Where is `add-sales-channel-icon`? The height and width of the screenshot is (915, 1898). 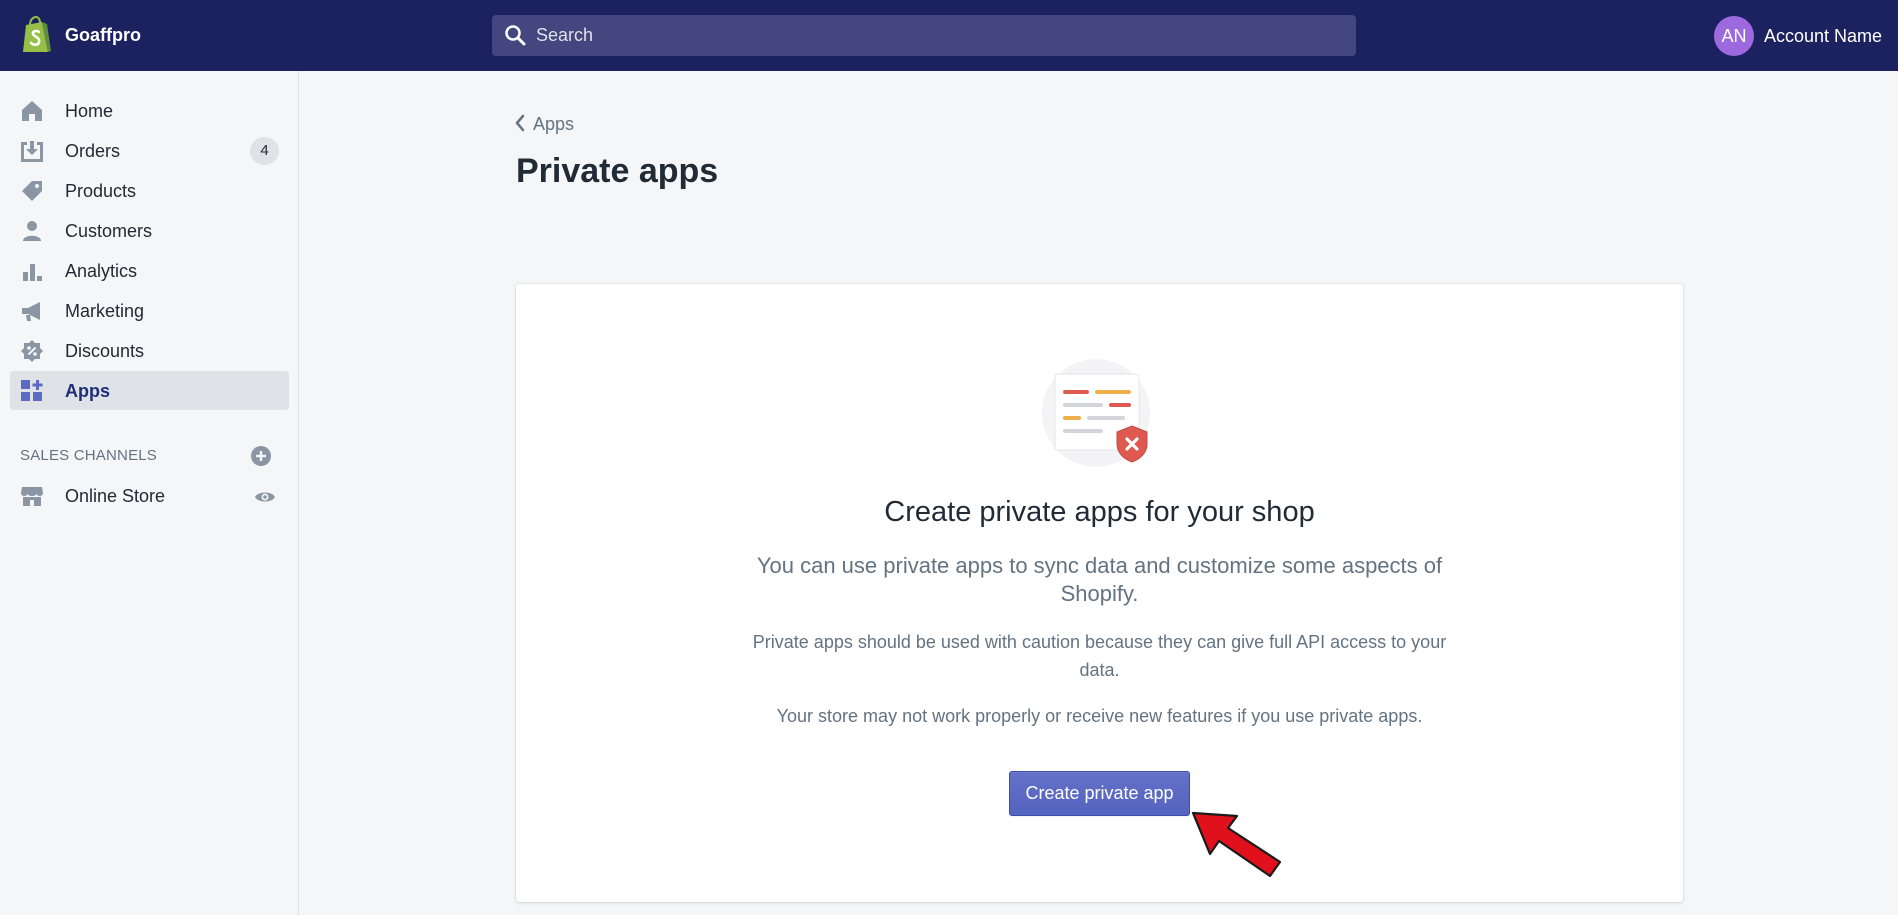
add-sales-channel-icon is located at coordinates (261, 456).